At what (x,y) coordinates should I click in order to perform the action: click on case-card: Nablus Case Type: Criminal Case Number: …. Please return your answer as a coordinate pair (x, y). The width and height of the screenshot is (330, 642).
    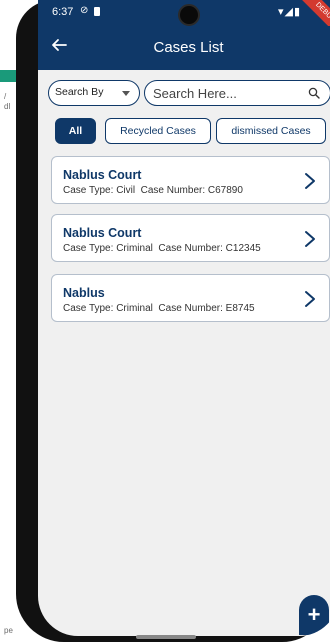
    Looking at the image, I should click on (190, 298).